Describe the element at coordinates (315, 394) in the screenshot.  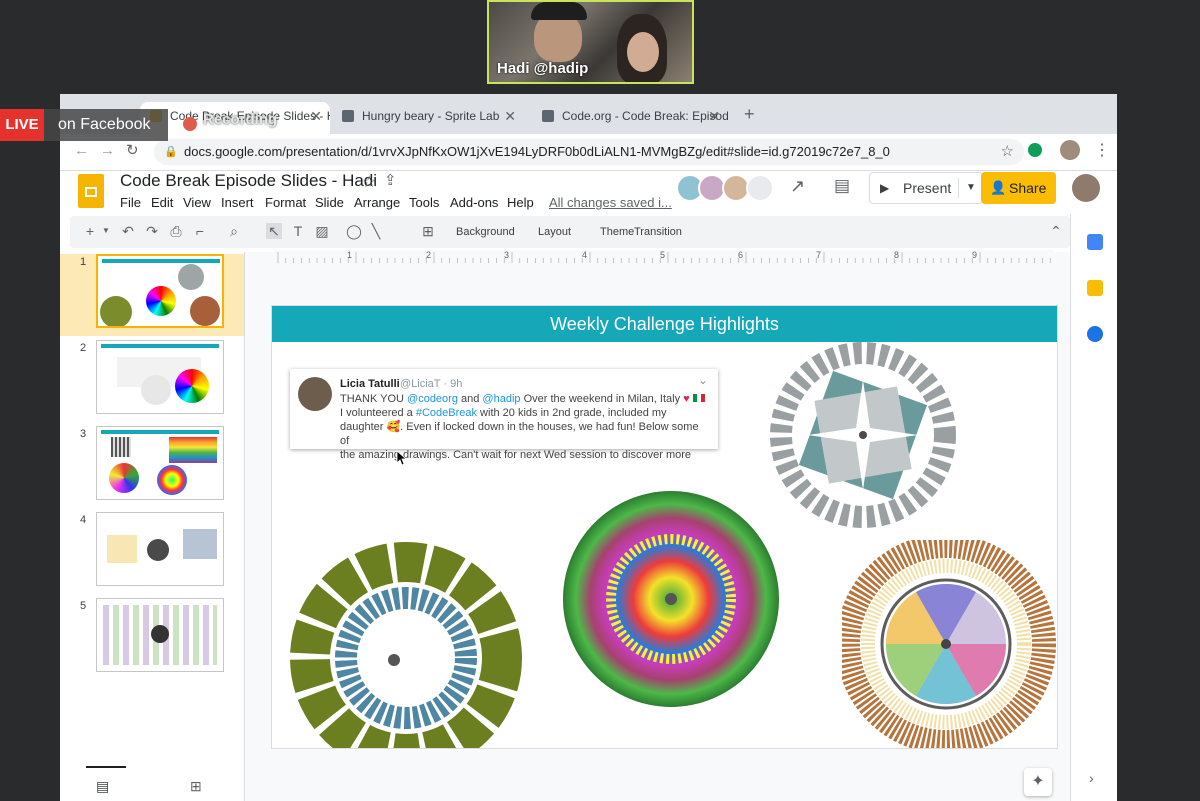
I see `tweet-avatar` at that location.